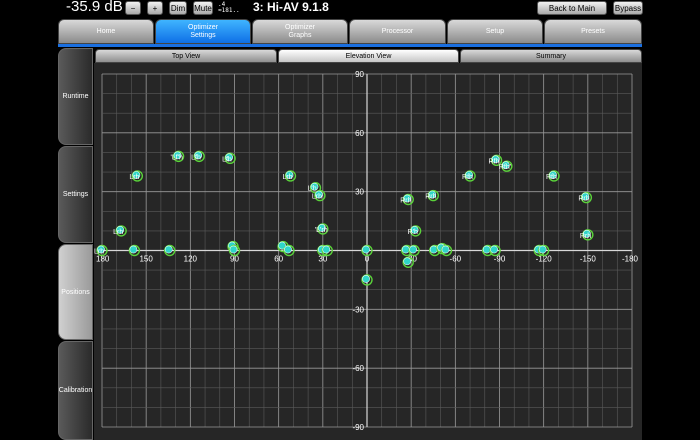 This screenshot has width=700, height=440. Describe the element at coordinates (75, 390) in the screenshot. I see `sidenav-calibration: Calibration` at that location.